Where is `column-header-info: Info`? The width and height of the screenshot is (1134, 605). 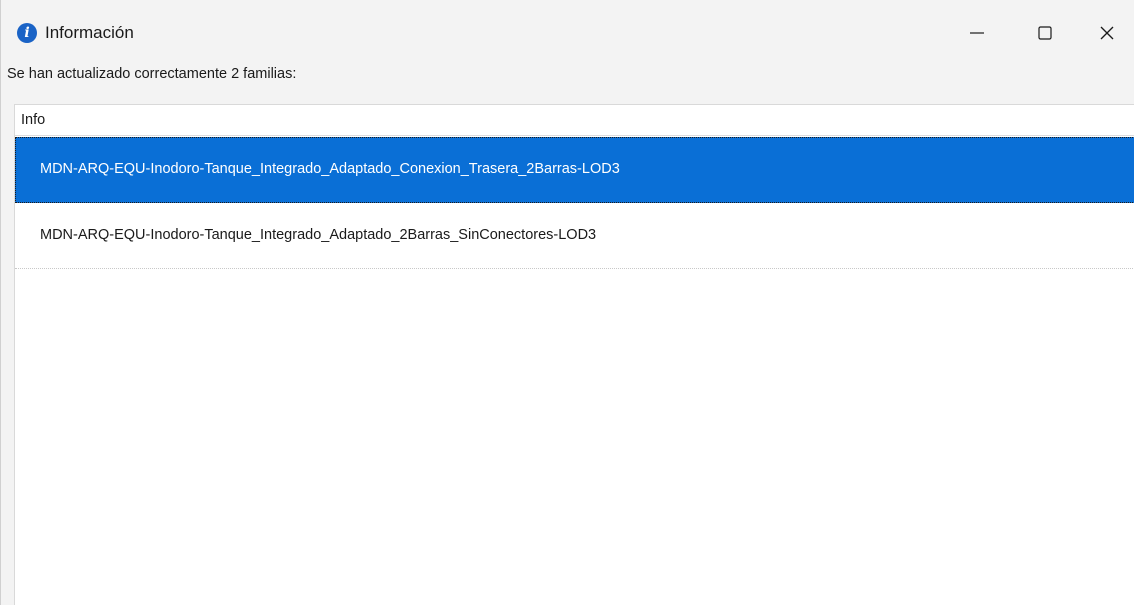
column-header-info: Info is located at coordinates (33, 120).